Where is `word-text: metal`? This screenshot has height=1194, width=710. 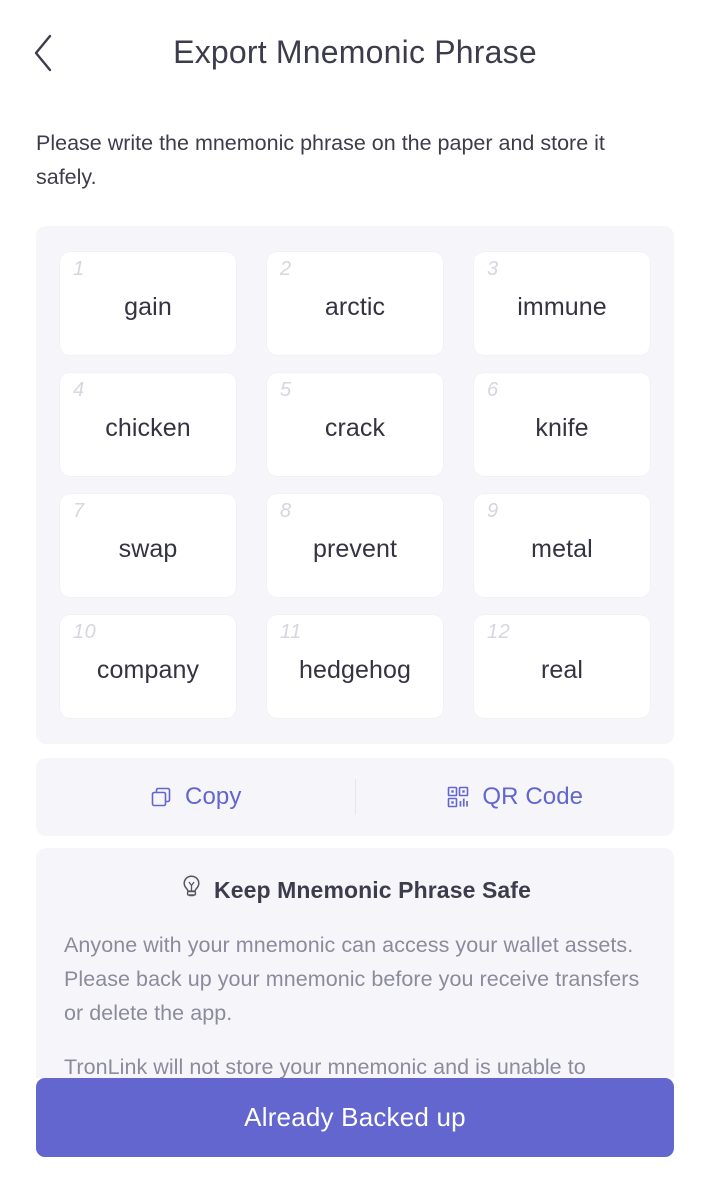
word-text: metal is located at coordinates (562, 549).